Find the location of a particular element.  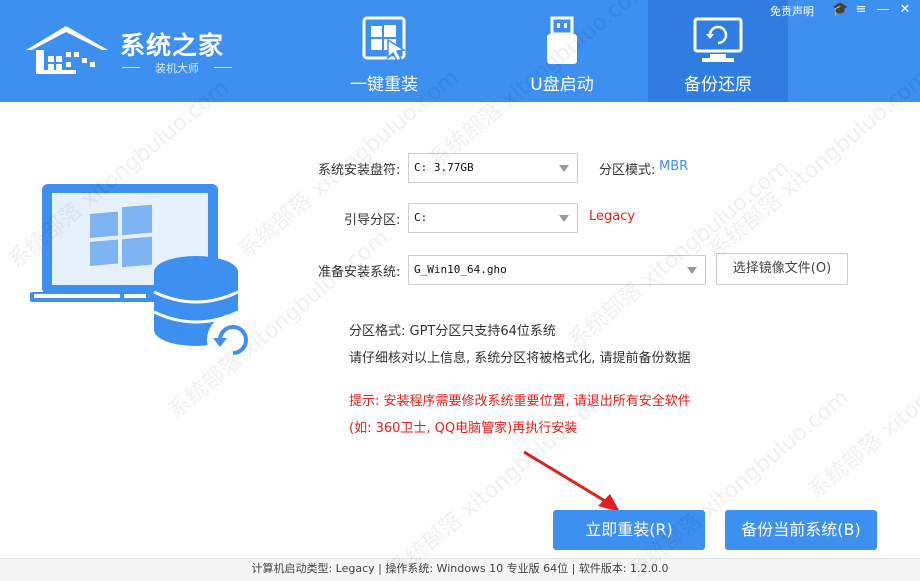

partition-mode-value: MBR is located at coordinates (674, 166).